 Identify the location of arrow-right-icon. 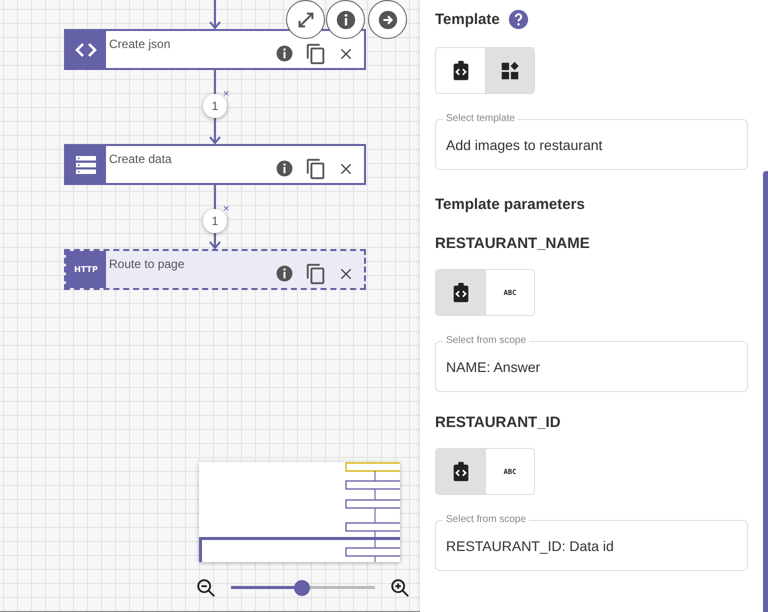
(387, 19).